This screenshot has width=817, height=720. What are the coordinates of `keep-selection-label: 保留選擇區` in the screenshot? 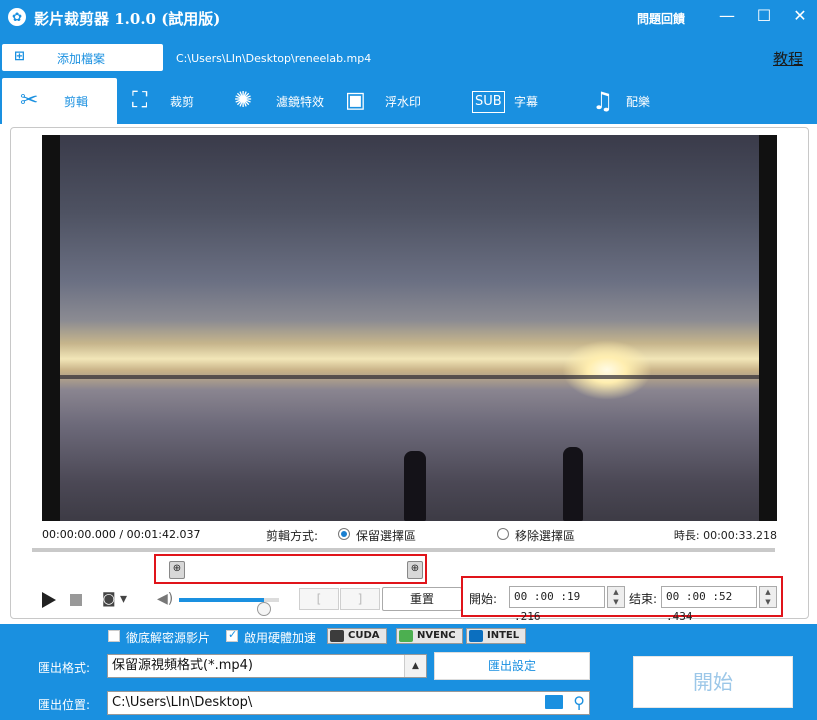 It's located at (386, 535).